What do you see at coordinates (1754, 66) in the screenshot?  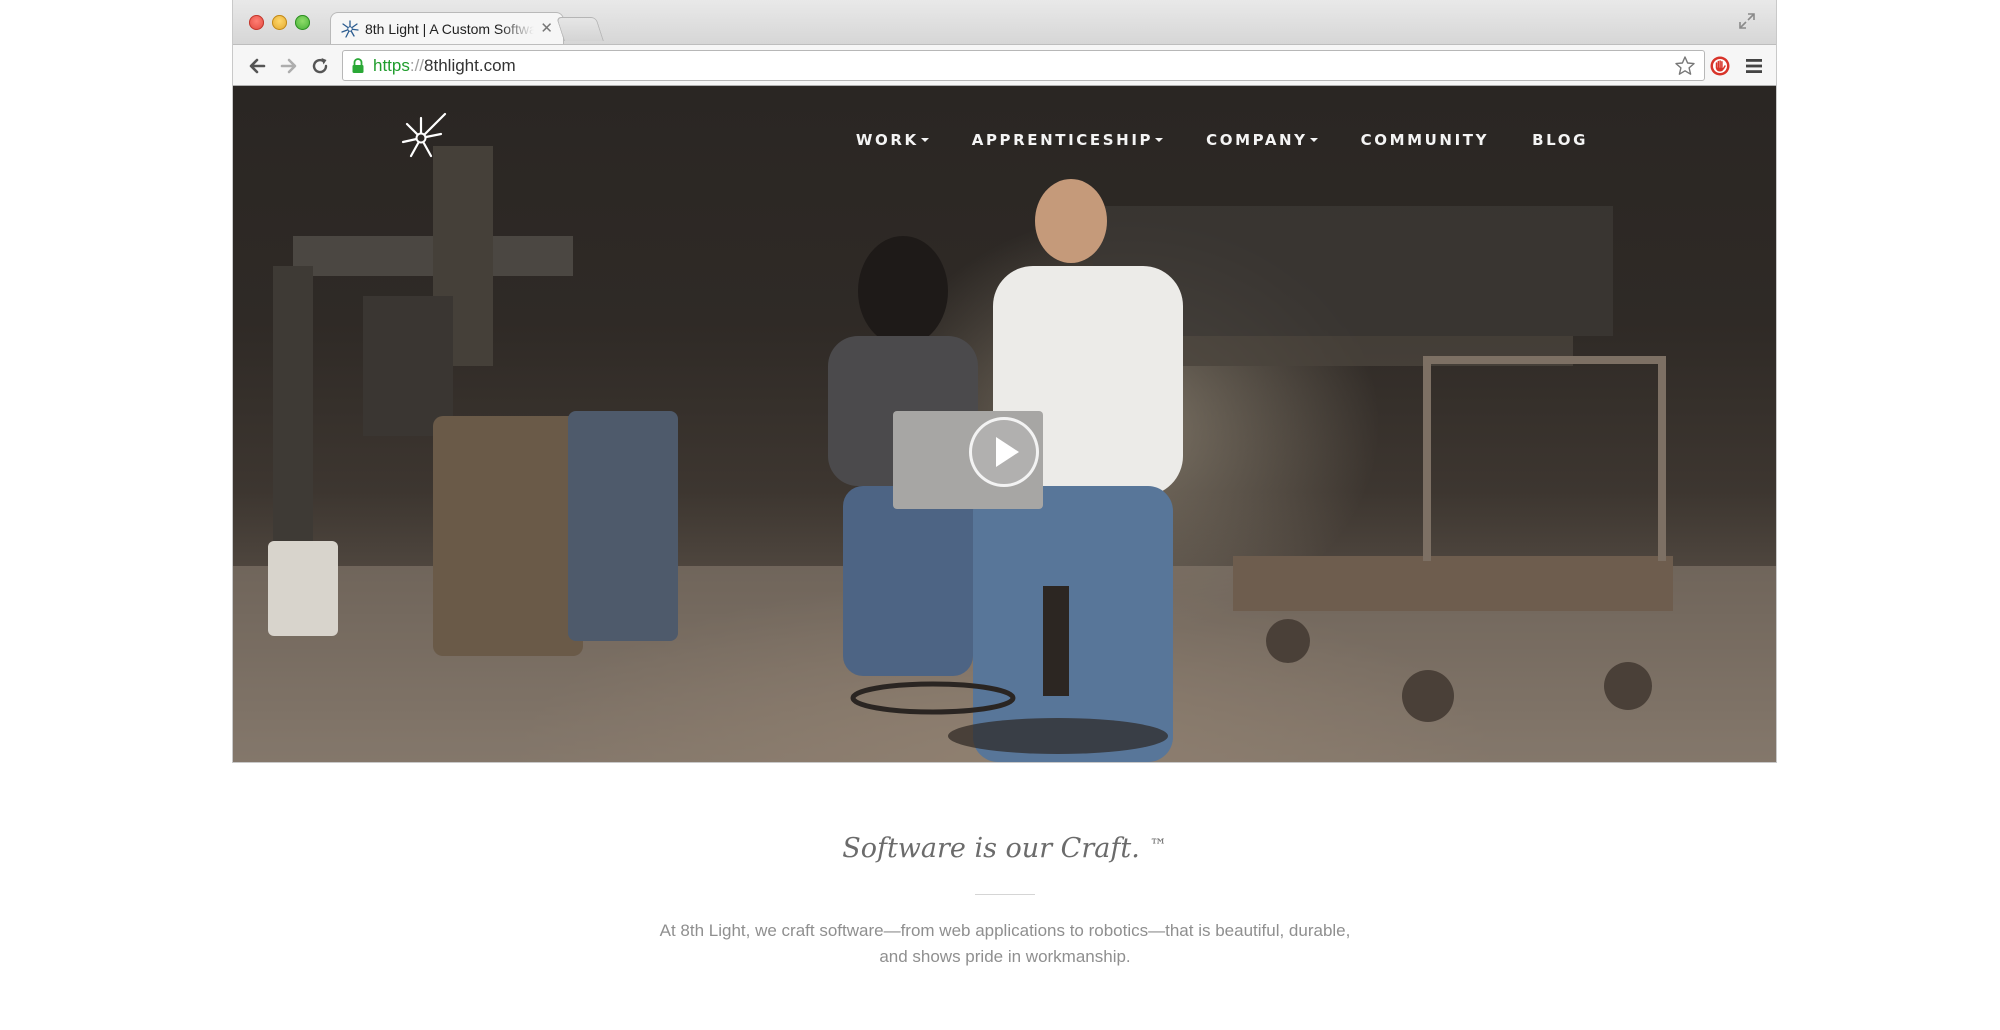 I see `menu-icon` at bounding box center [1754, 66].